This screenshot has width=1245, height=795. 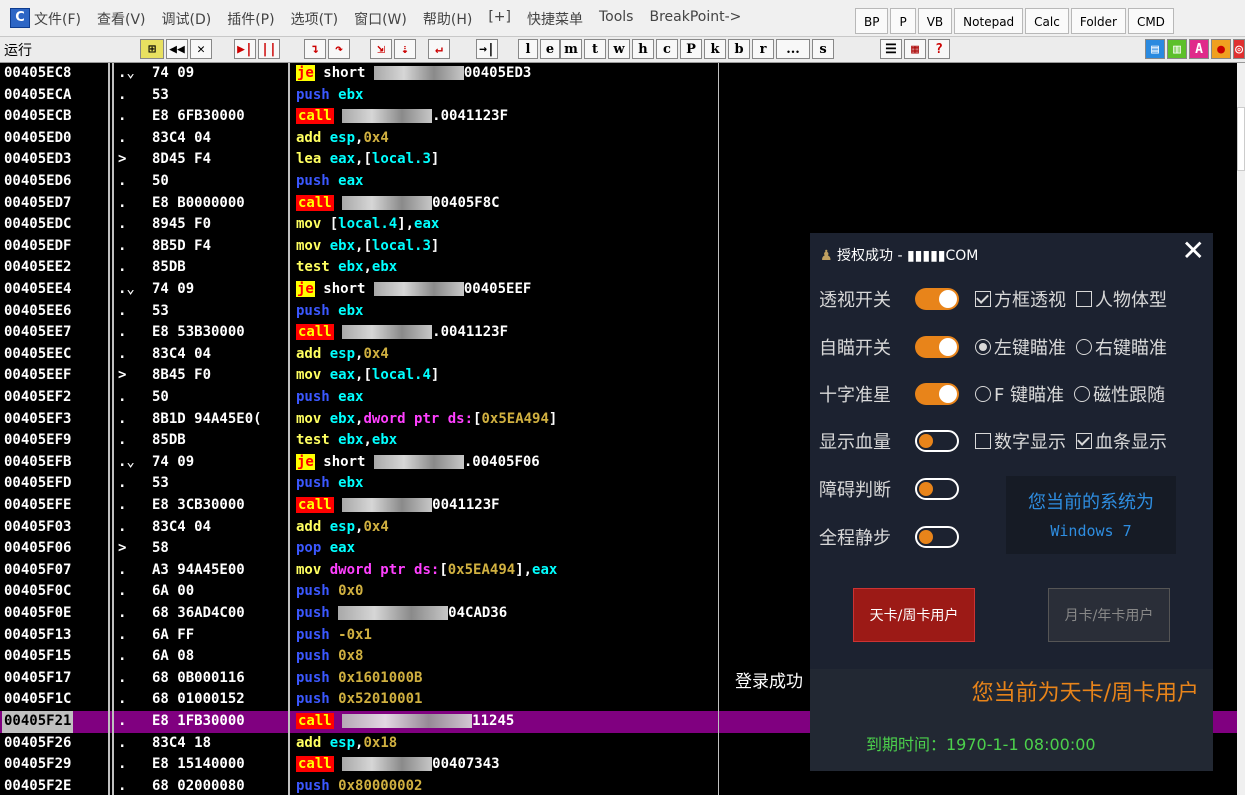 I want to click on trace-into-icon: ⇲, so click(x=381, y=49).